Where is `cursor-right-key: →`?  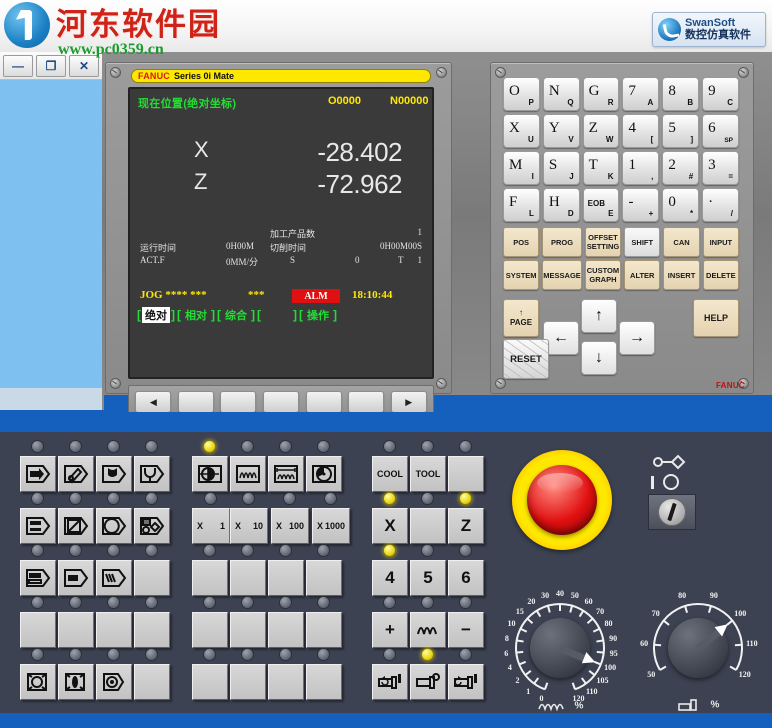 cursor-right-key: → is located at coordinates (637, 338).